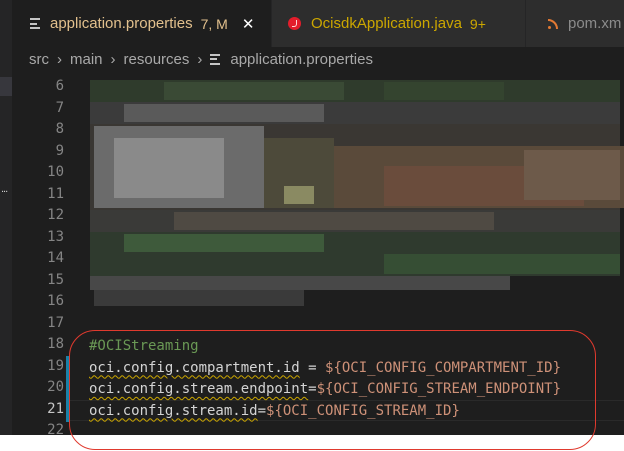 This screenshot has height=451, width=624. Describe the element at coordinates (59, 150) in the screenshot. I see `line-number: 9` at that location.